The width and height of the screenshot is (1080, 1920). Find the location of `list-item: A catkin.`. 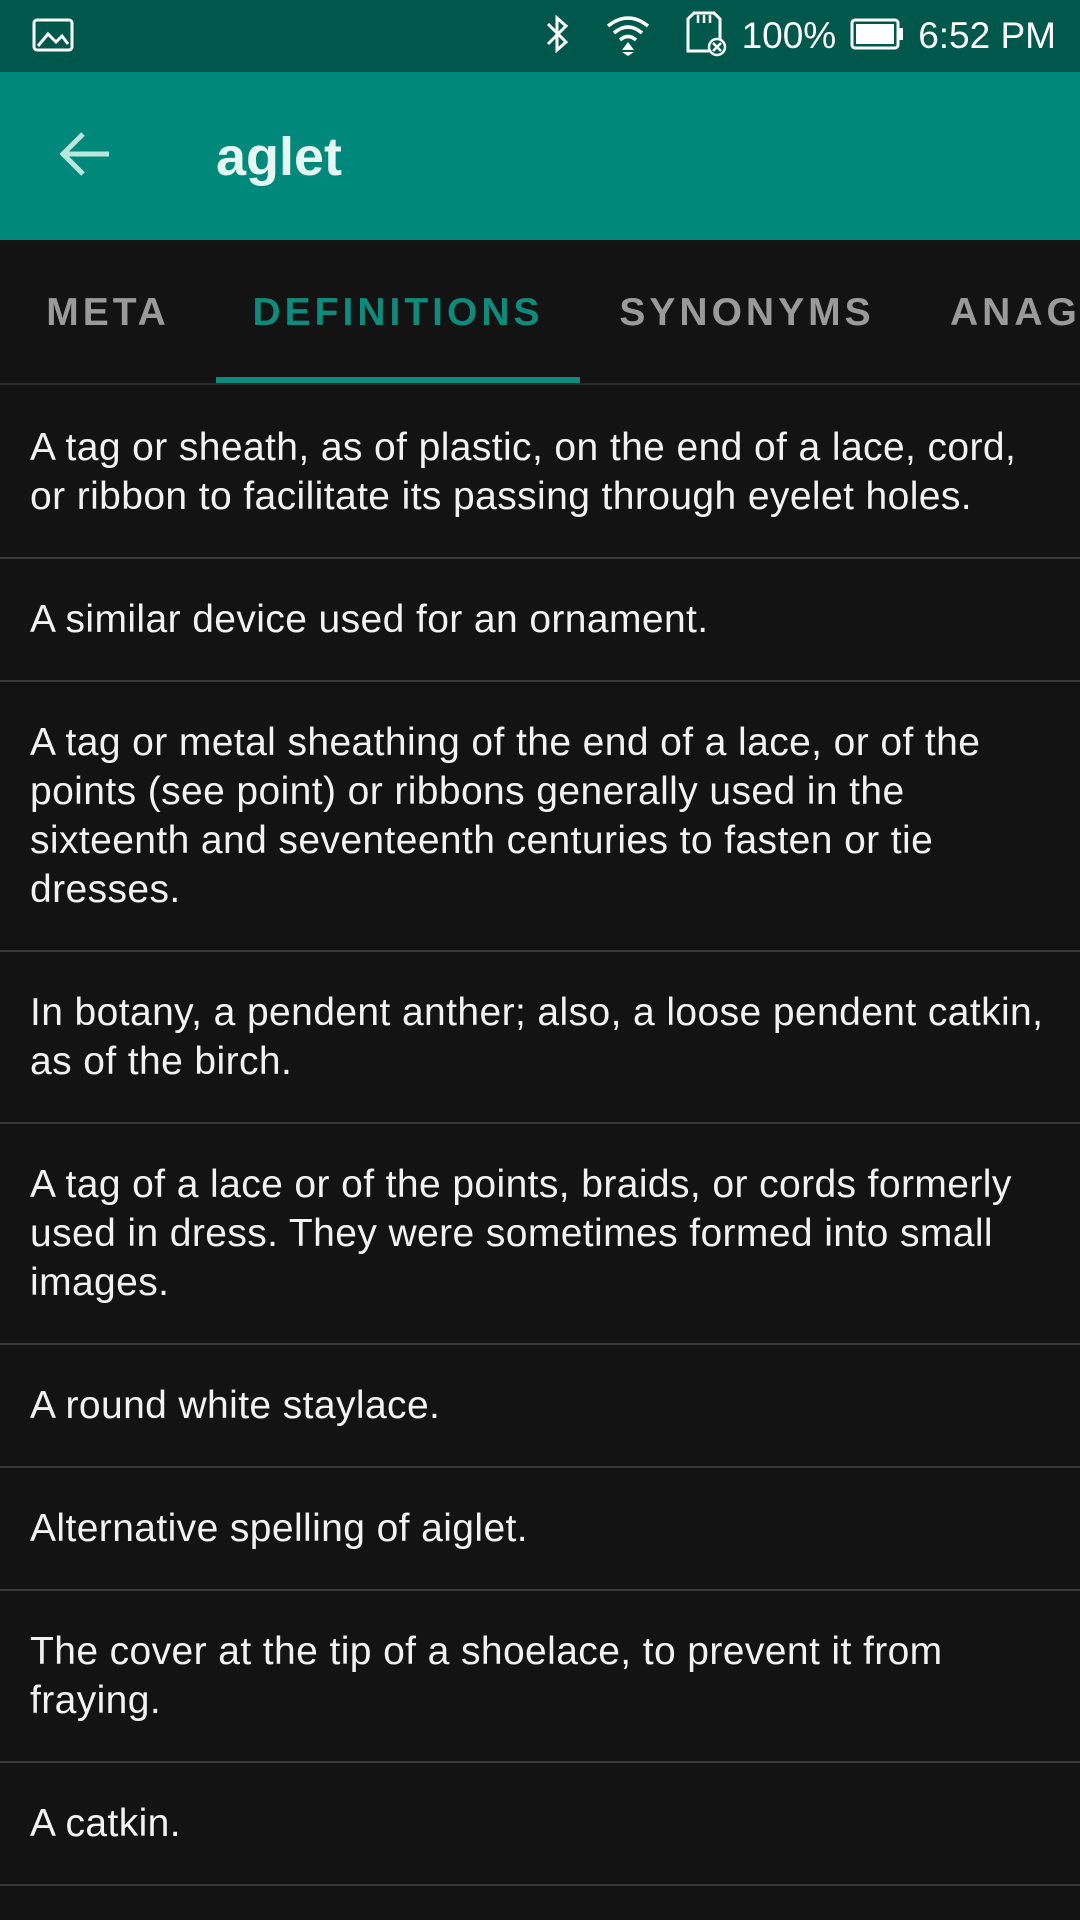

list-item: A catkin. is located at coordinates (540, 1824).